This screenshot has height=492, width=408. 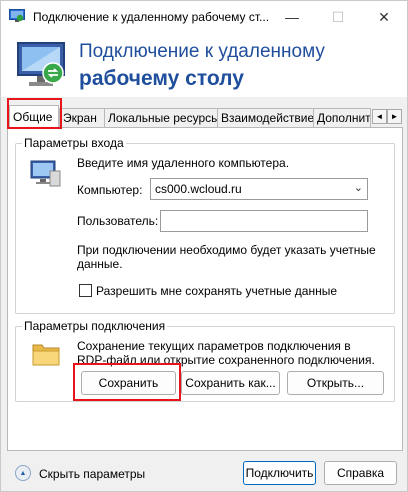 I want to click on maximize-button: ☐, so click(x=338, y=17).